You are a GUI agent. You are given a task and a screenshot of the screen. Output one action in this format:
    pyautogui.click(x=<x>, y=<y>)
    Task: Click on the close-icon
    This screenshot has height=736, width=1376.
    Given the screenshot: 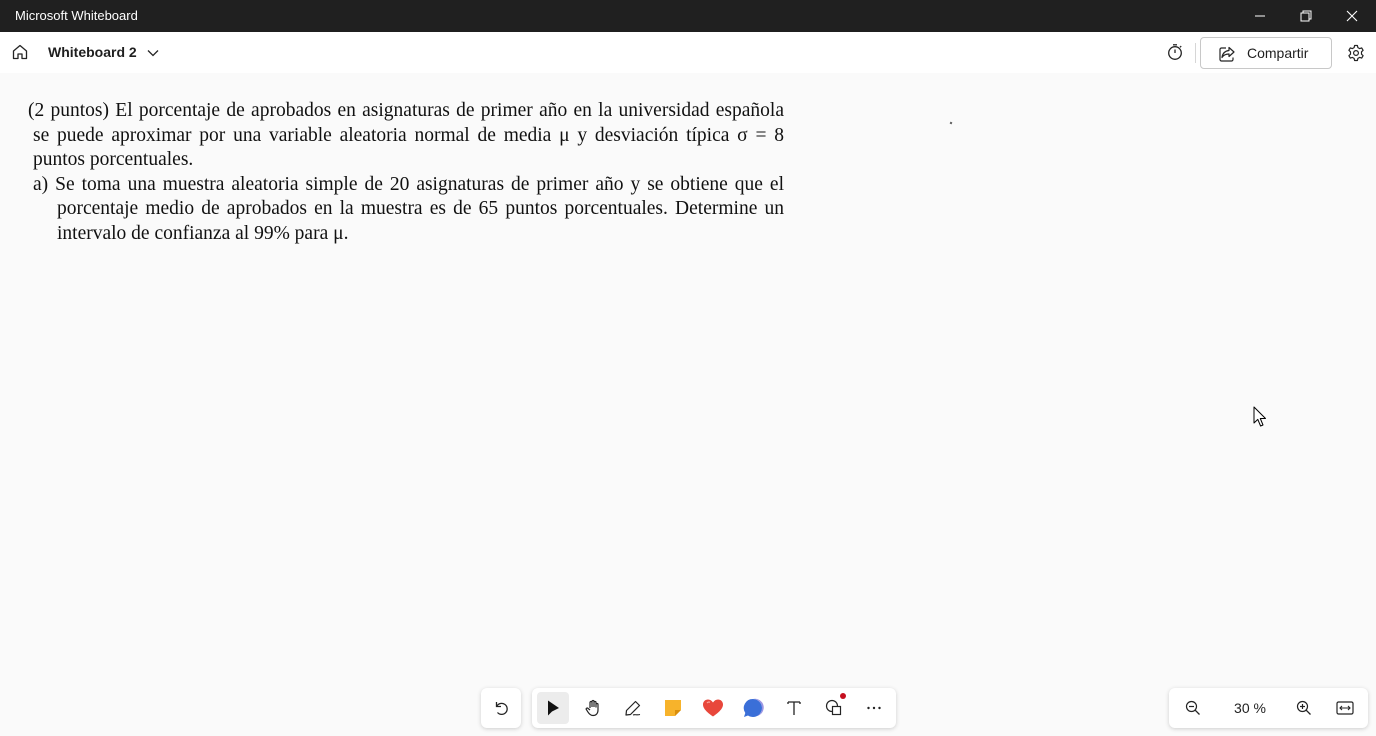 What is the action you would take?
    pyautogui.click(x=1352, y=16)
    